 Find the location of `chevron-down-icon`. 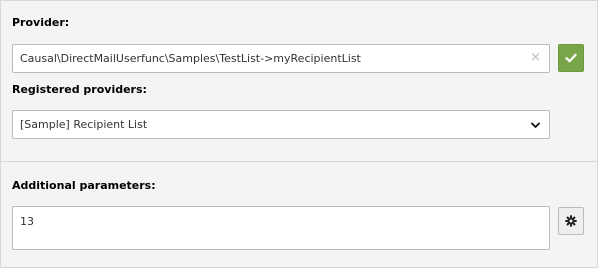

chevron-down-icon is located at coordinates (535, 125).